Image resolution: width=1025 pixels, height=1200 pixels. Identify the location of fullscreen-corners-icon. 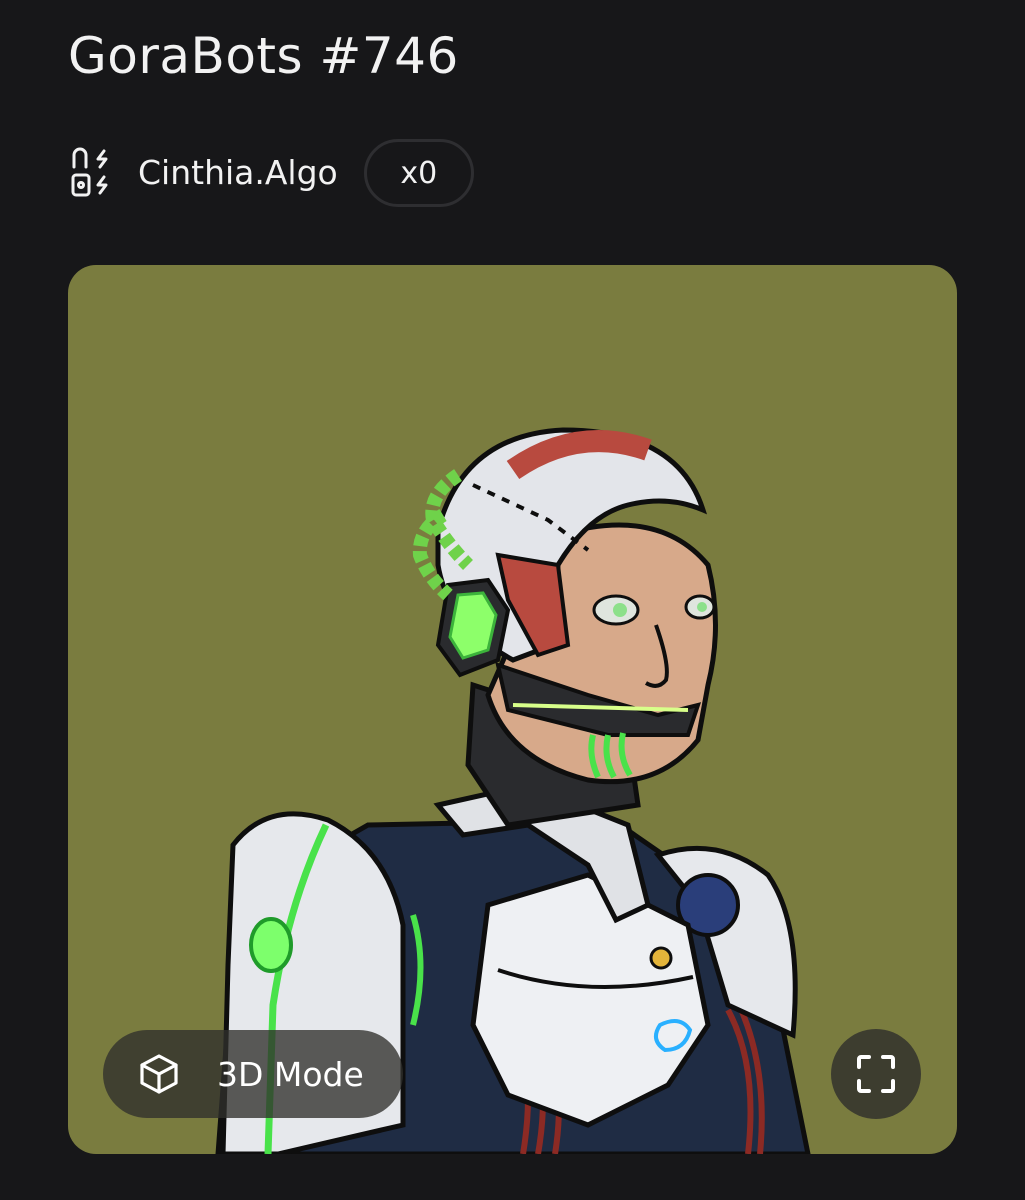
(876, 1074).